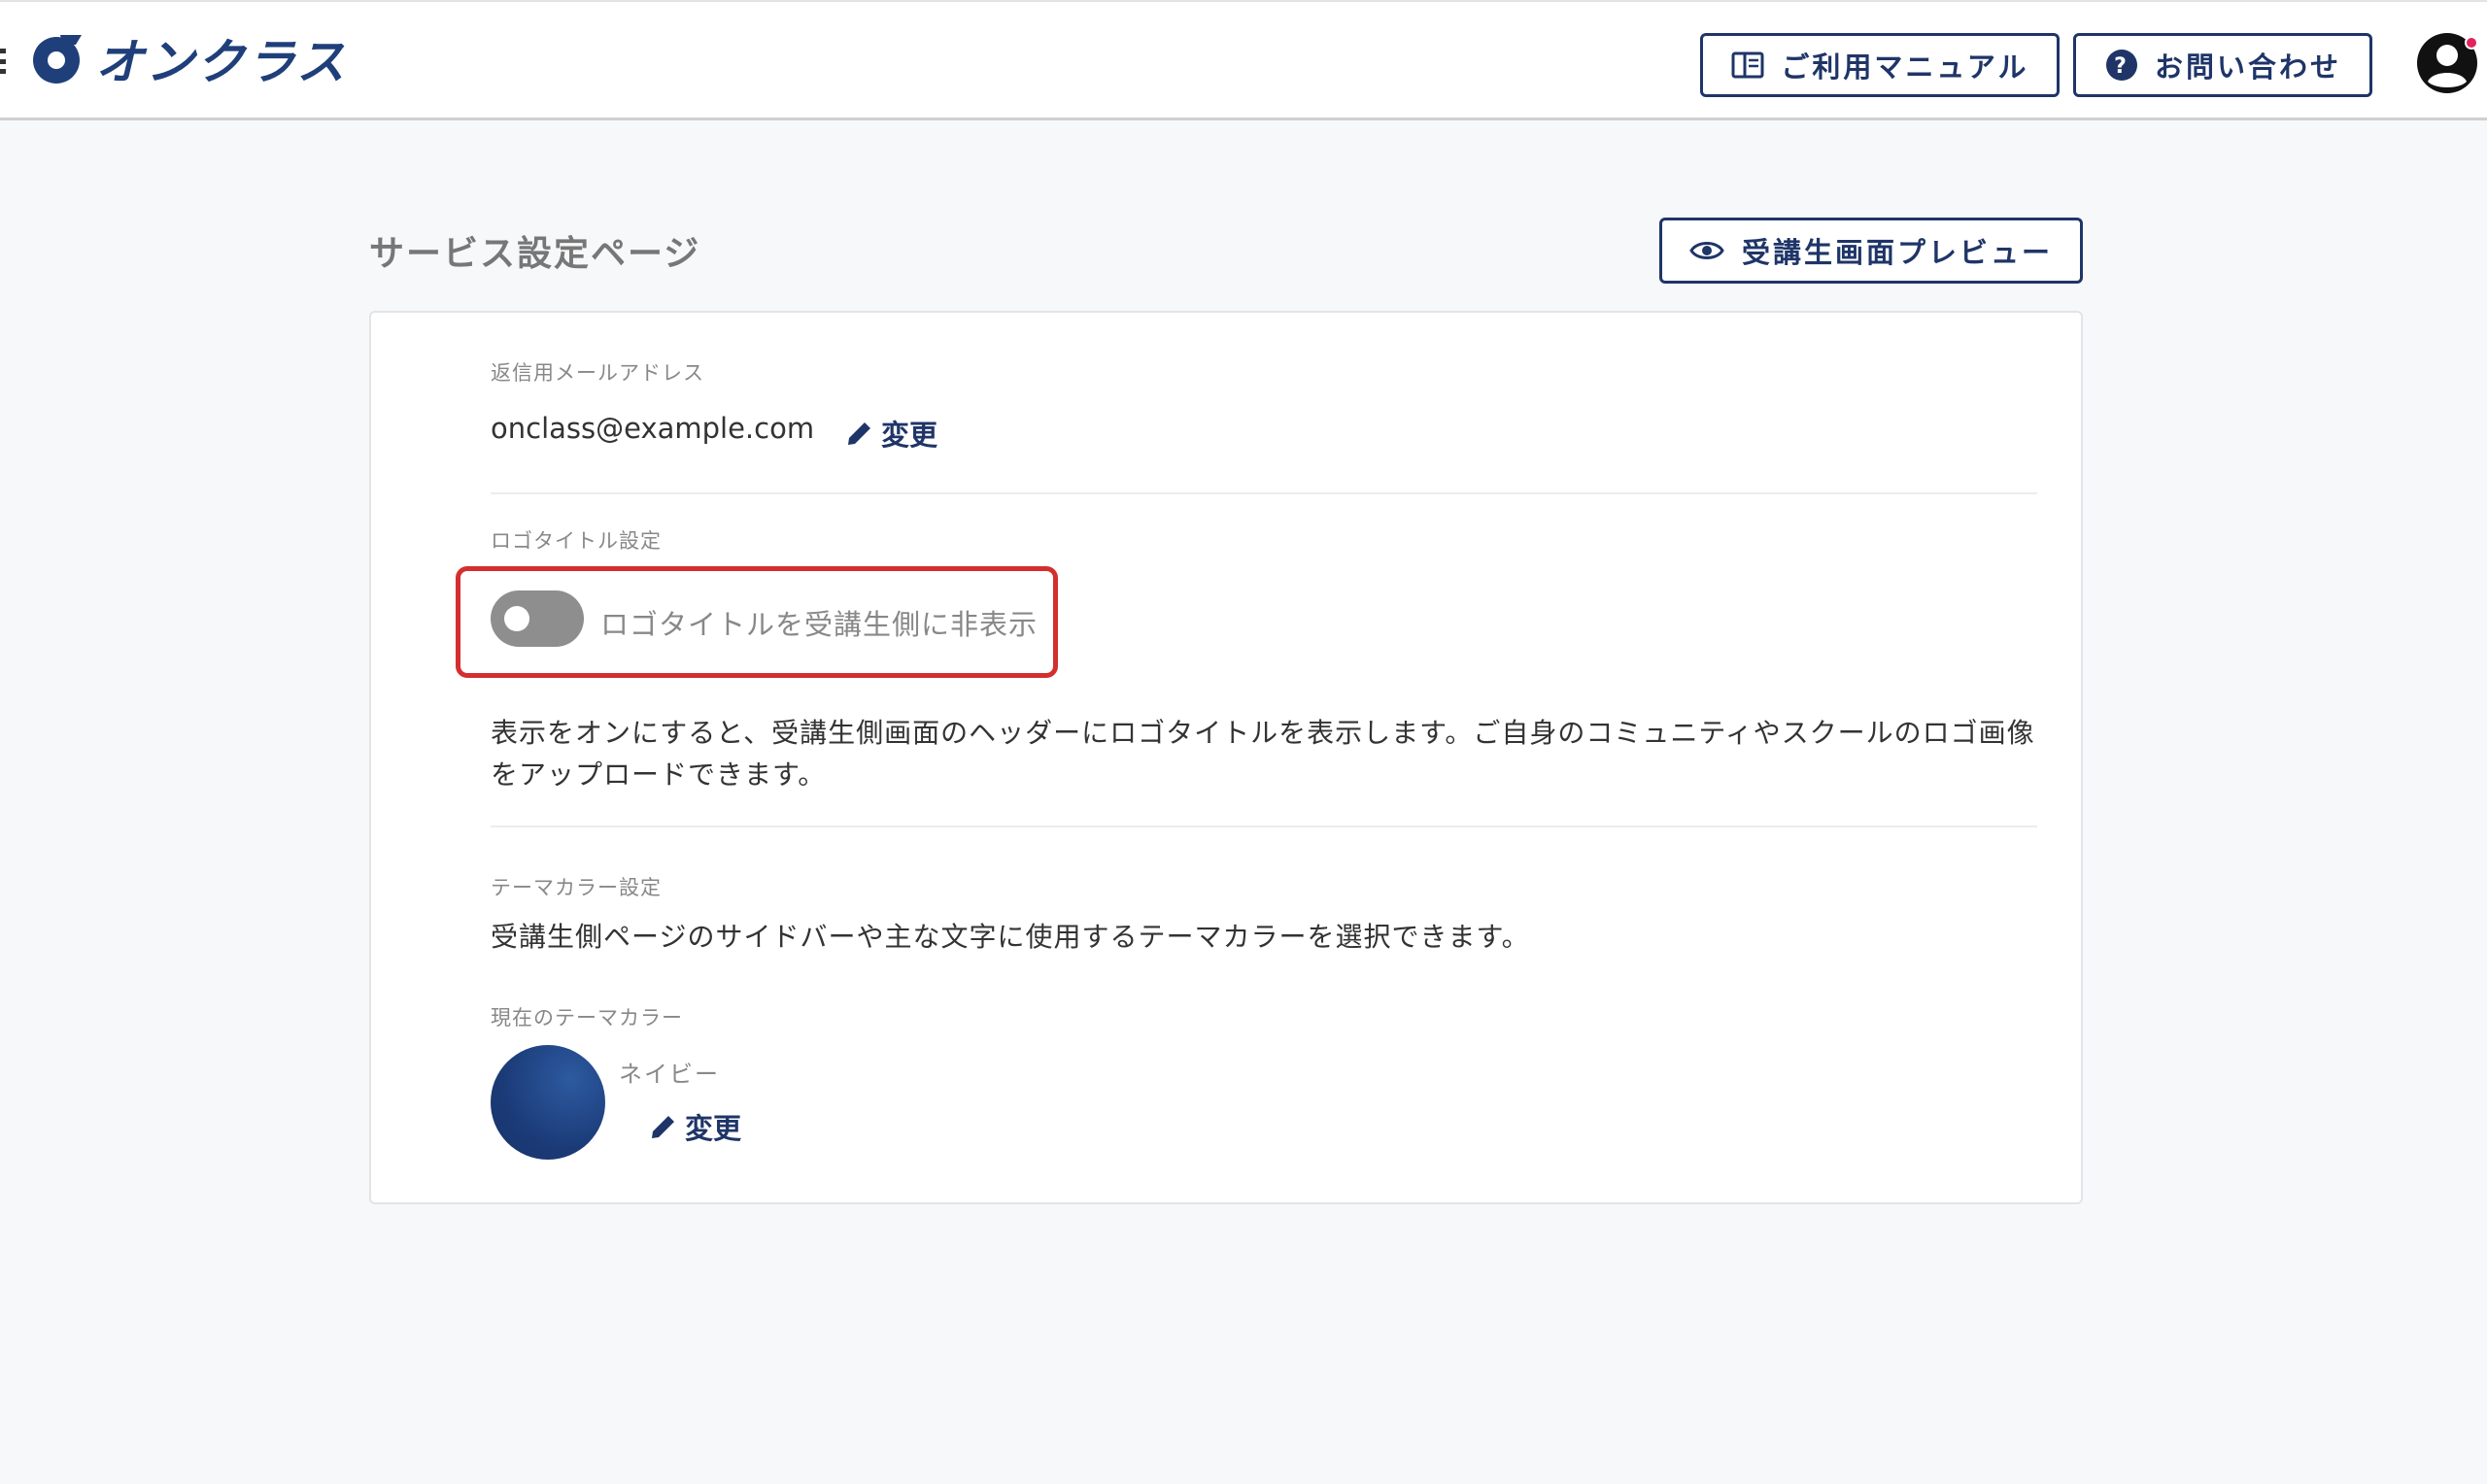  What do you see at coordinates (669, 1074) in the screenshot?
I see `theme-color-name: ネイビー` at bounding box center [669, 1074].